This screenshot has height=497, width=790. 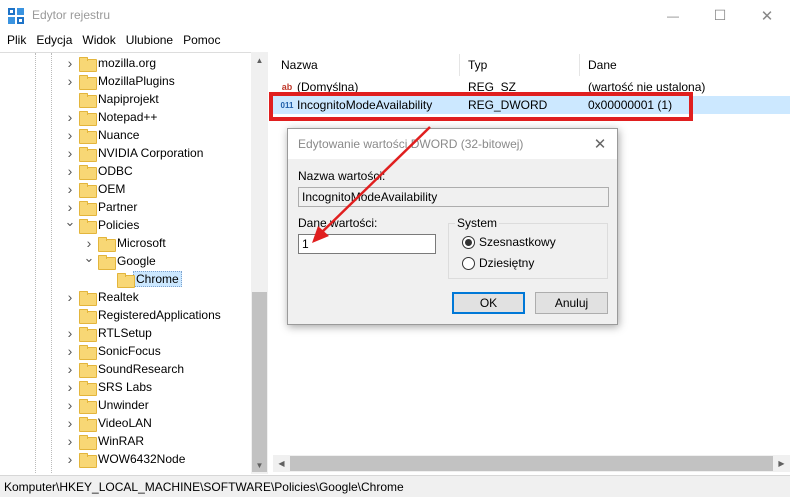 What do you see at coordinates (151, 153) in the screenshot?
I see `tree-item-label: NVIDIA Corporation` at bounding box center [151, 153].